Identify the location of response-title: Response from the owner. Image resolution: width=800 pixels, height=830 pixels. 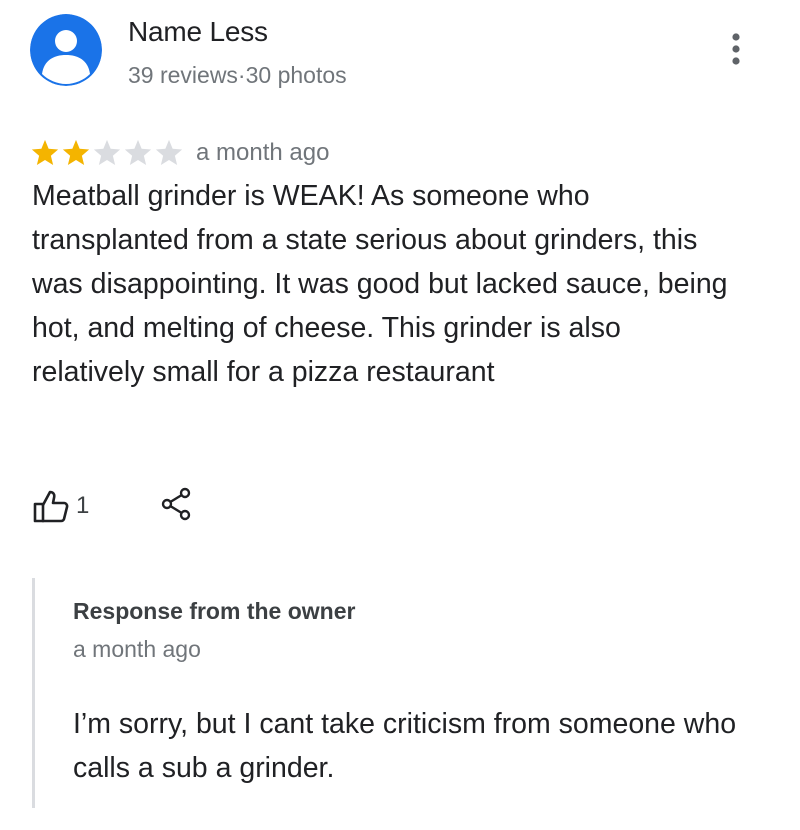
(214, 611).